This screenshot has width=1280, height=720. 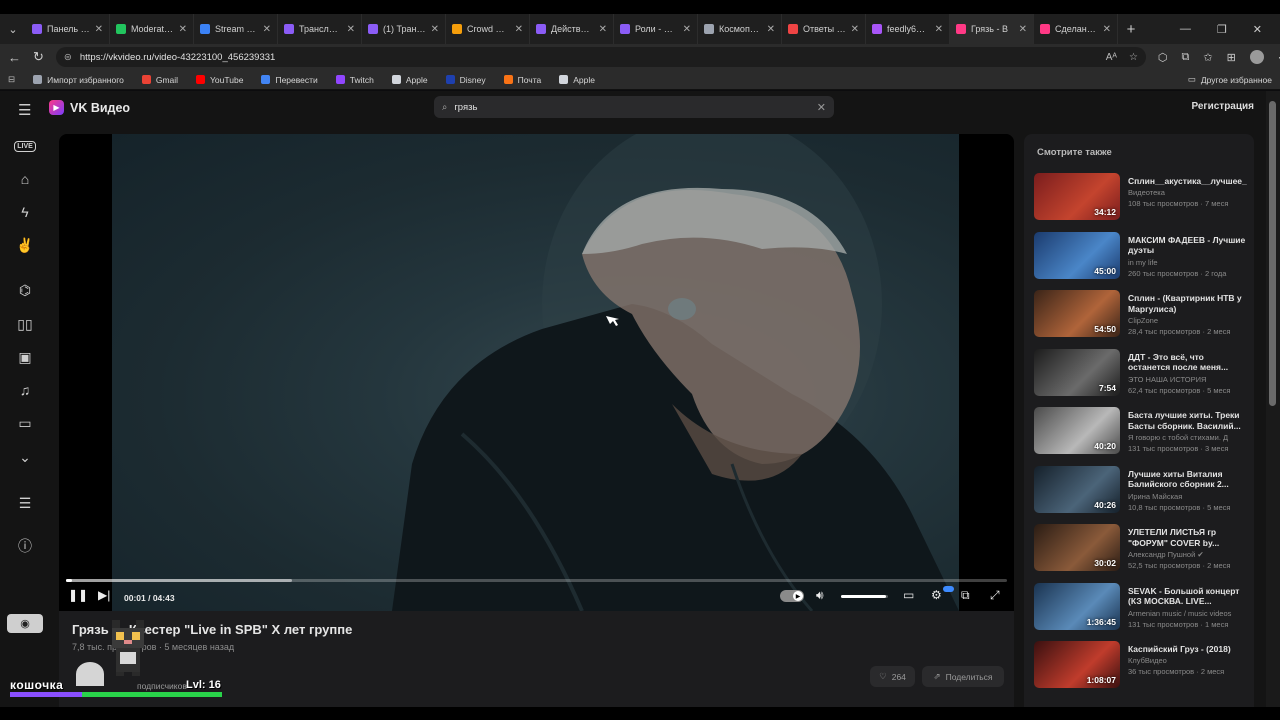 What do you see at coordinates (1077, 547) in the screenshot?
I see `recommendation-thumbnail: 30:02` at bounding box center [1077, 547].